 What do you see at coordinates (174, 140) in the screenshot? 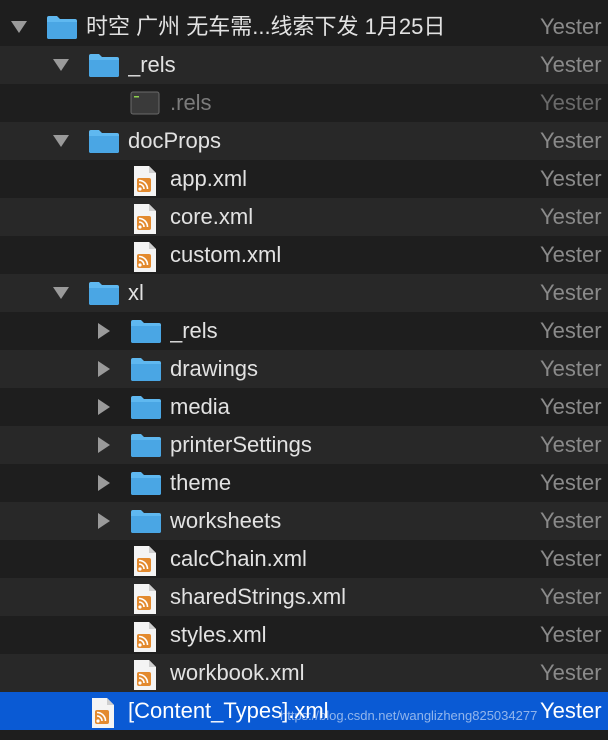
I see `file-name: docProps` at bounding box center [174, 140].